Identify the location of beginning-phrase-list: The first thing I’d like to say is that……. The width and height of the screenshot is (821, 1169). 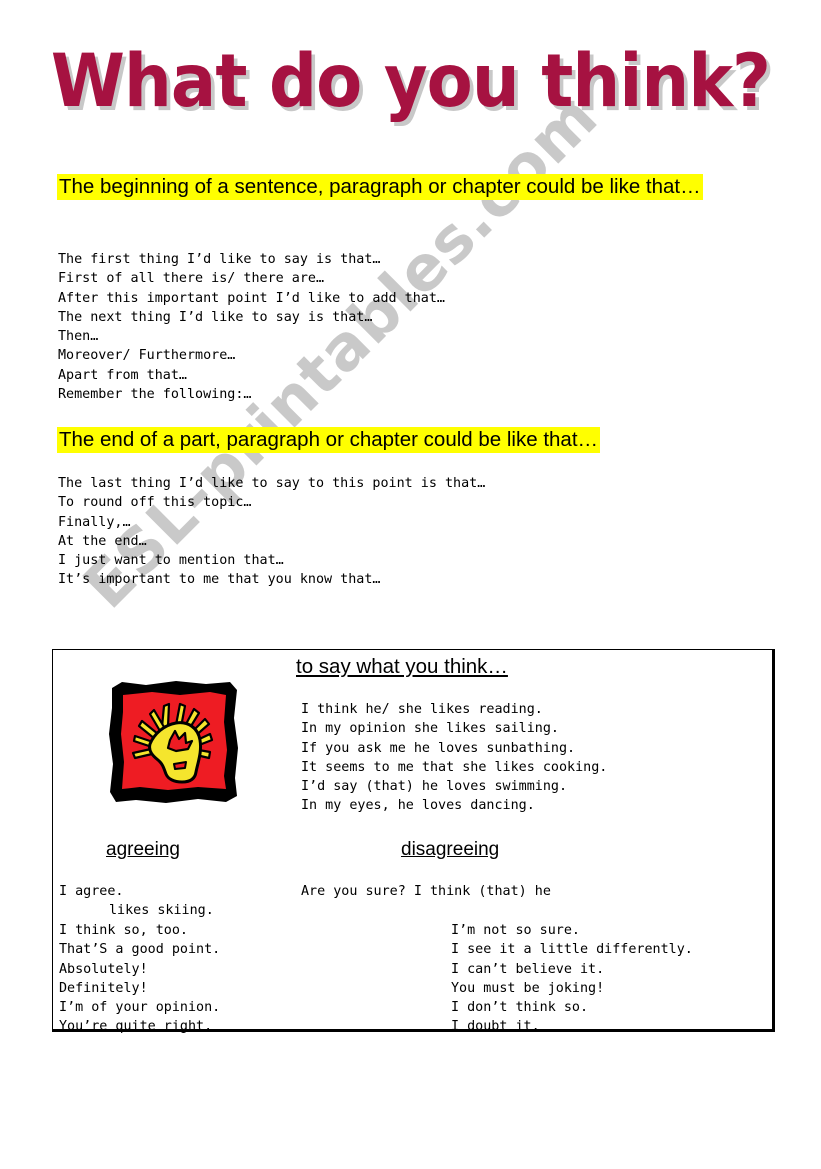
(251, 327).